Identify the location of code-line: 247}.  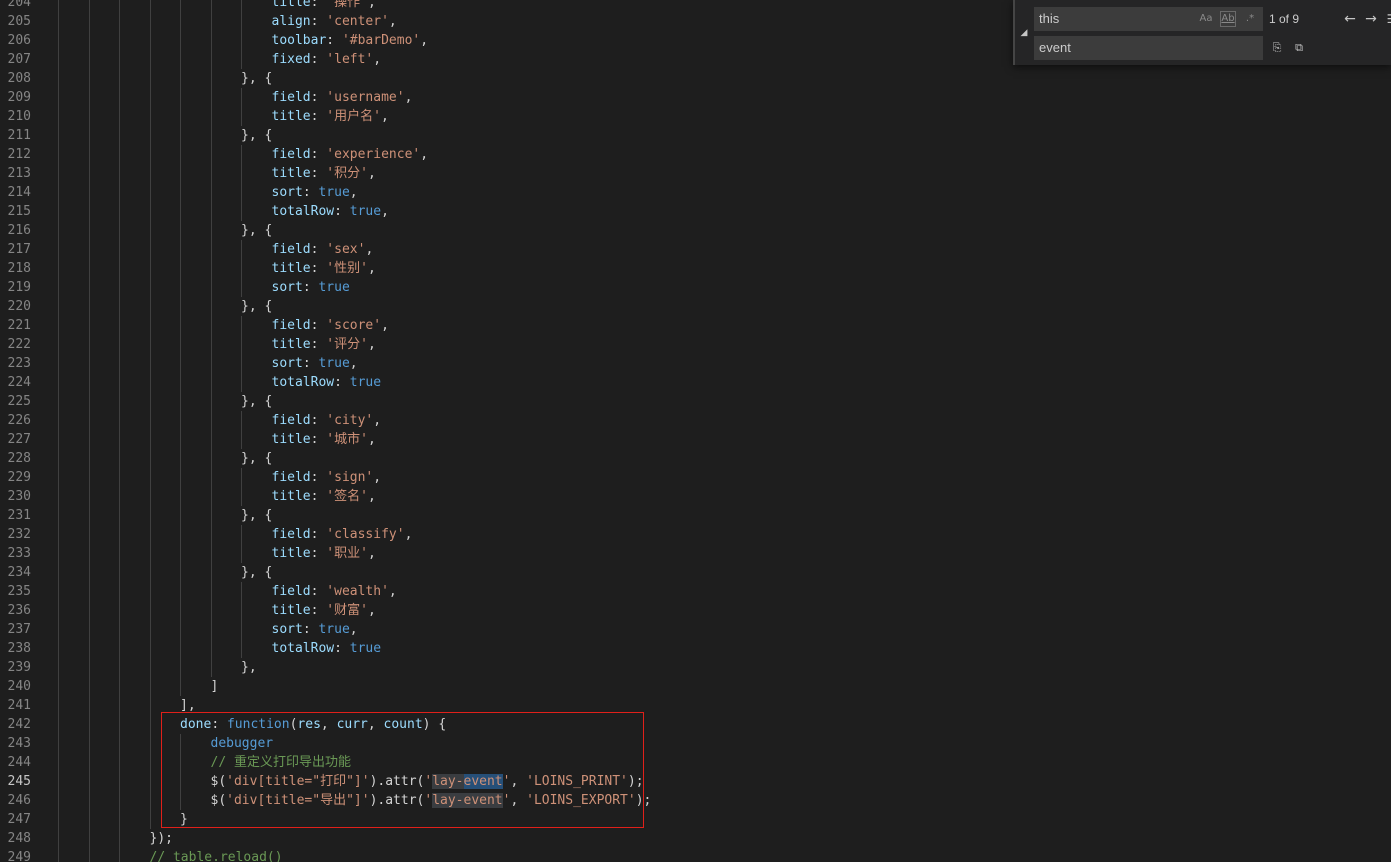
(695, 819).